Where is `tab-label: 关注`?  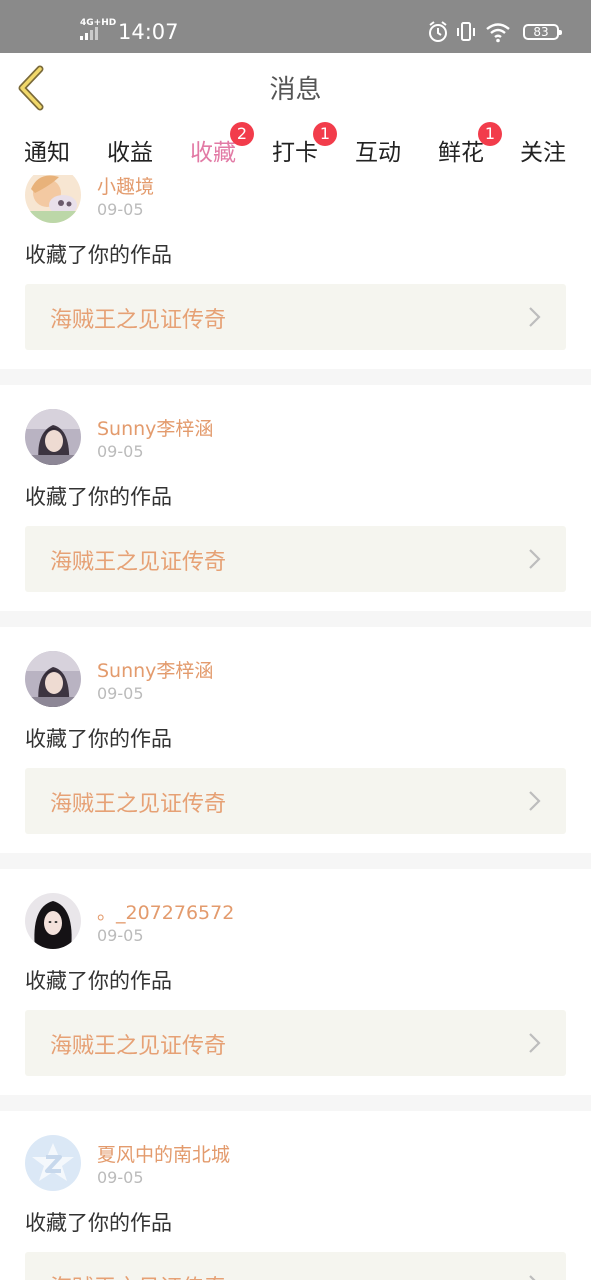
tab-label: 关注 is located at coordinates (543, 153).